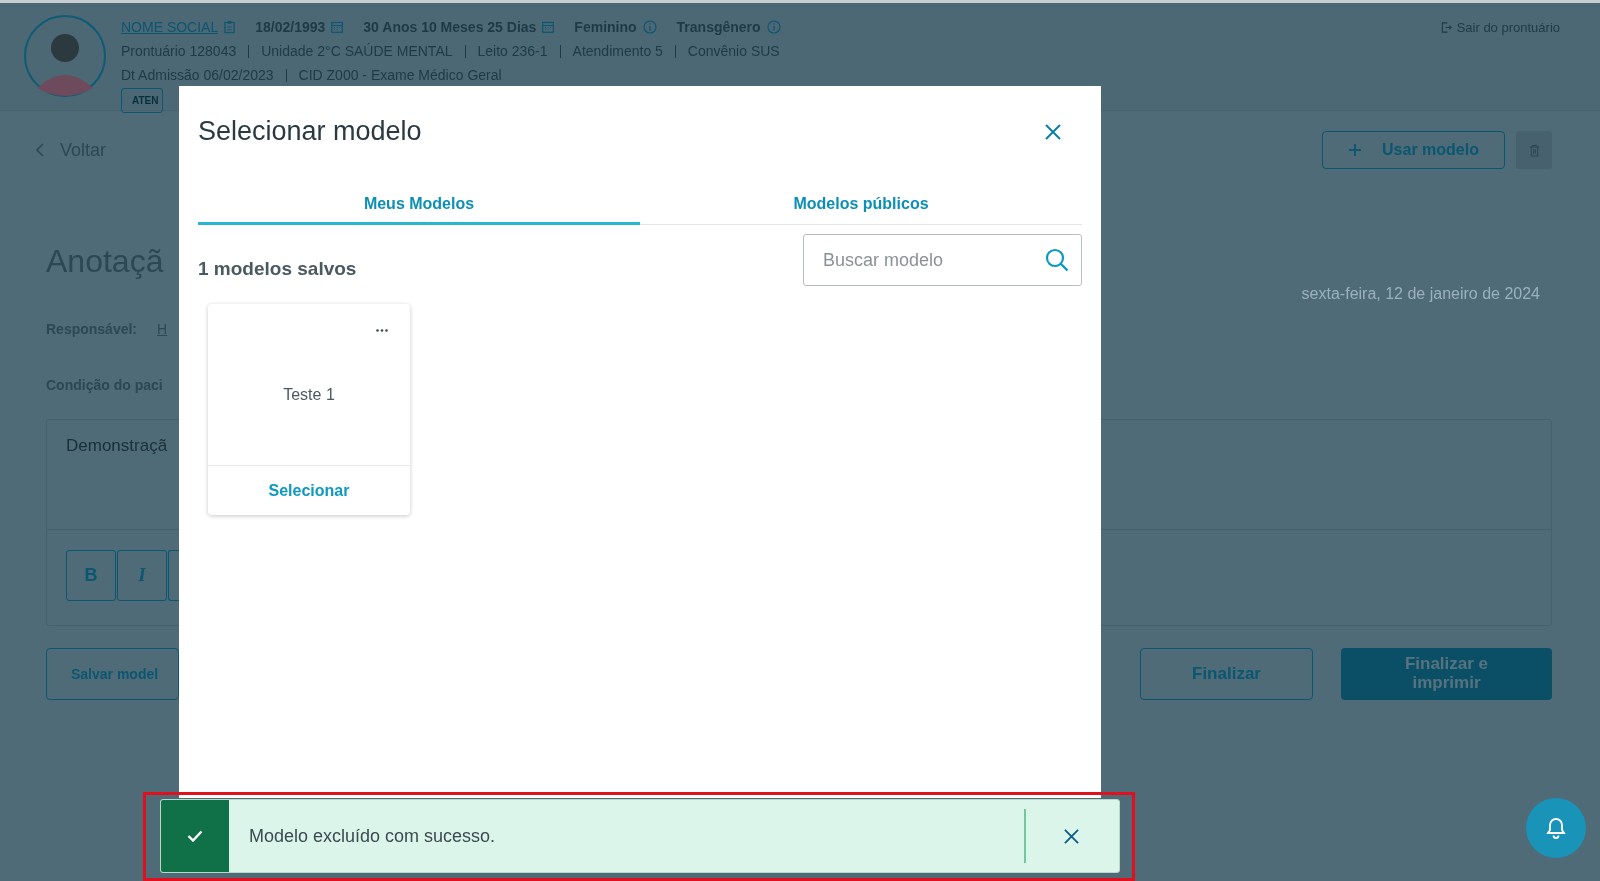 The height and width of the screenshot is (881, 1600). I want to click on tab: Meus Modelos, so click(419, 210).